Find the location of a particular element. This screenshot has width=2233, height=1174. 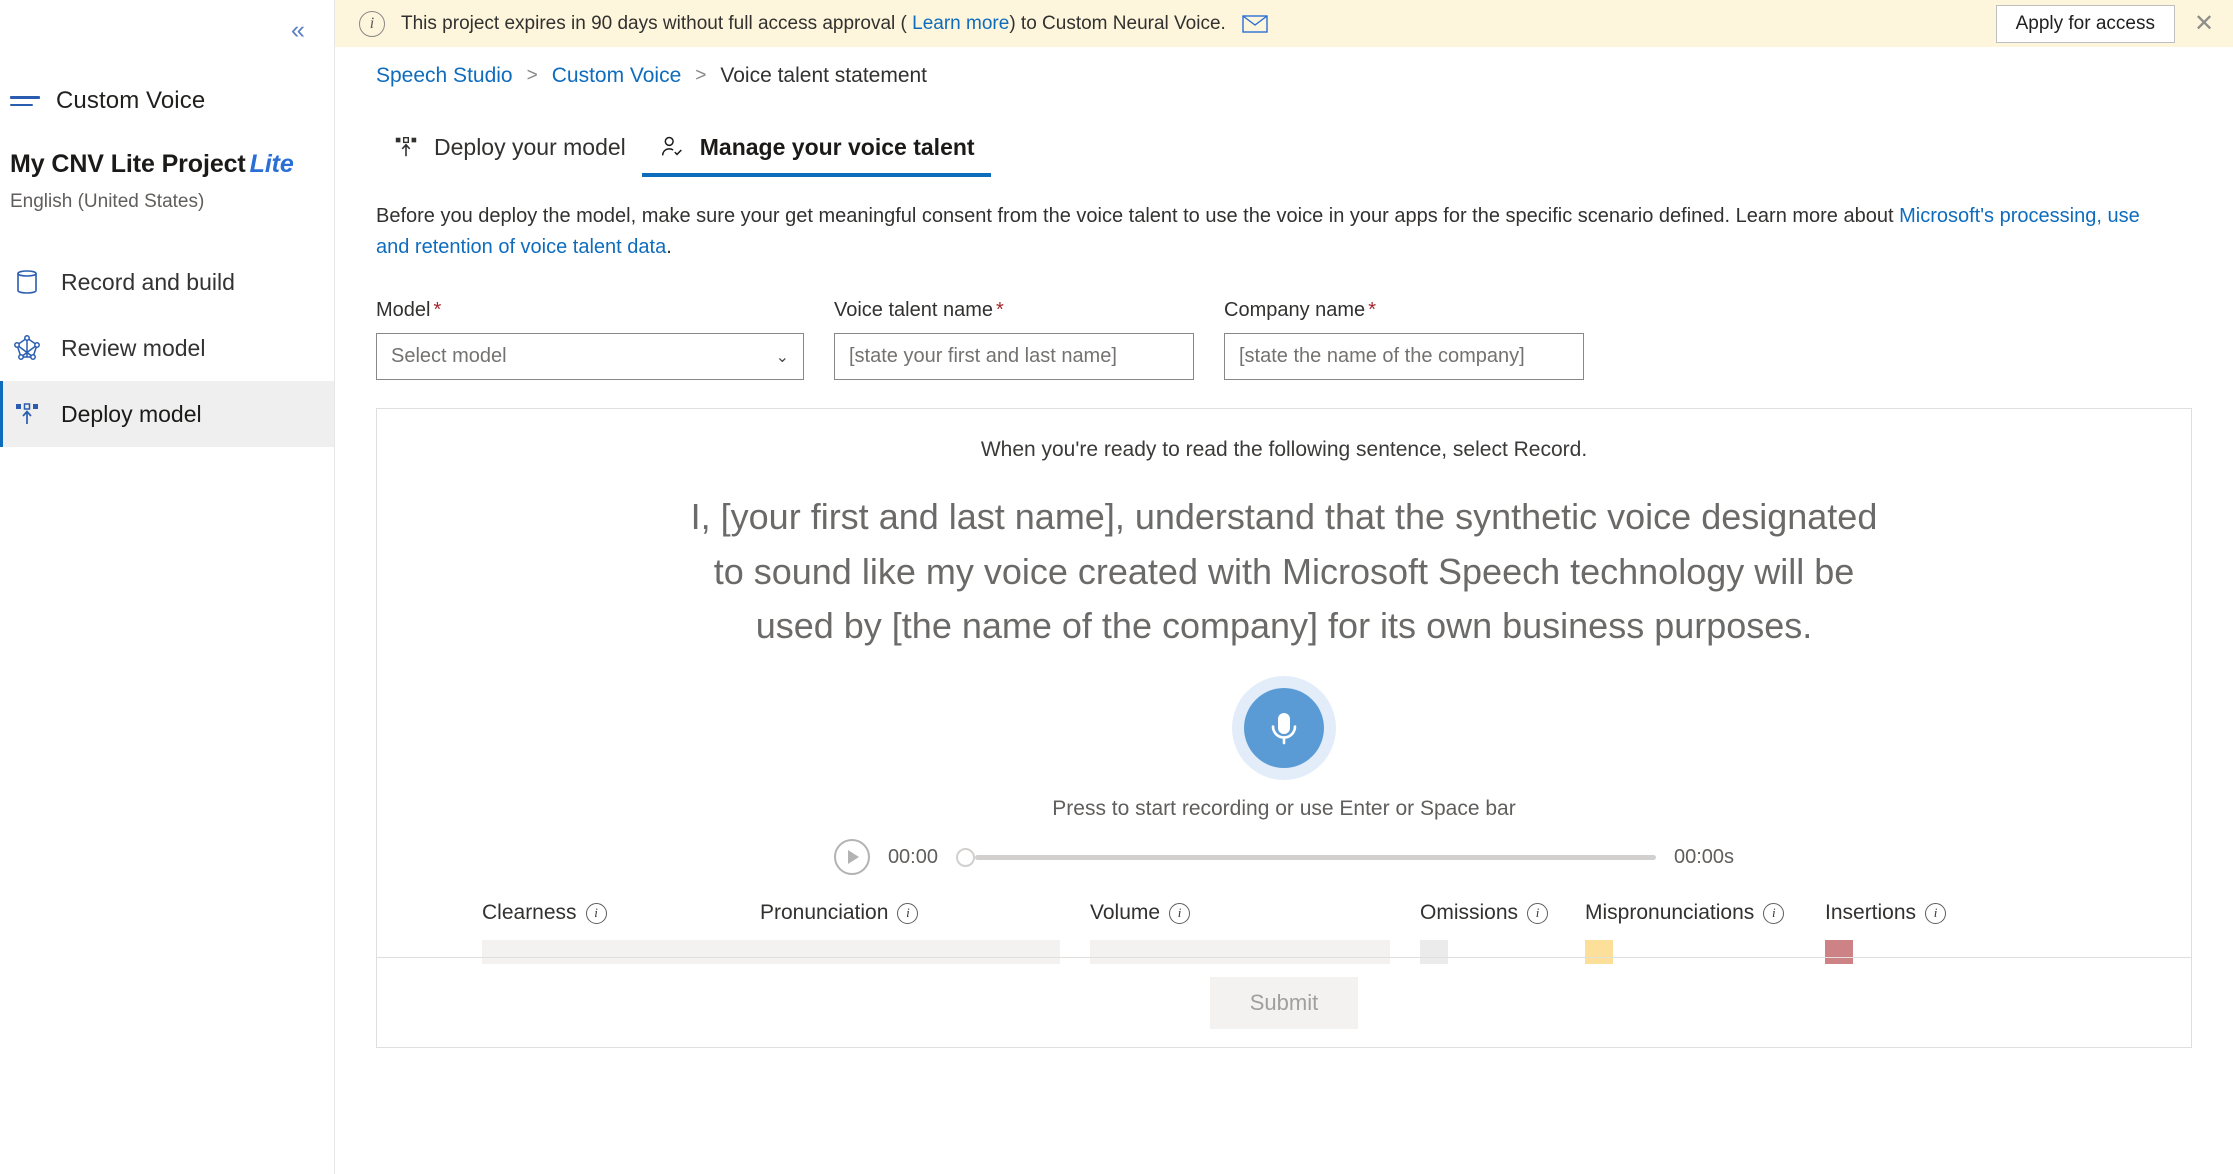

hamburger-icon is located at coordinates (25, 101).